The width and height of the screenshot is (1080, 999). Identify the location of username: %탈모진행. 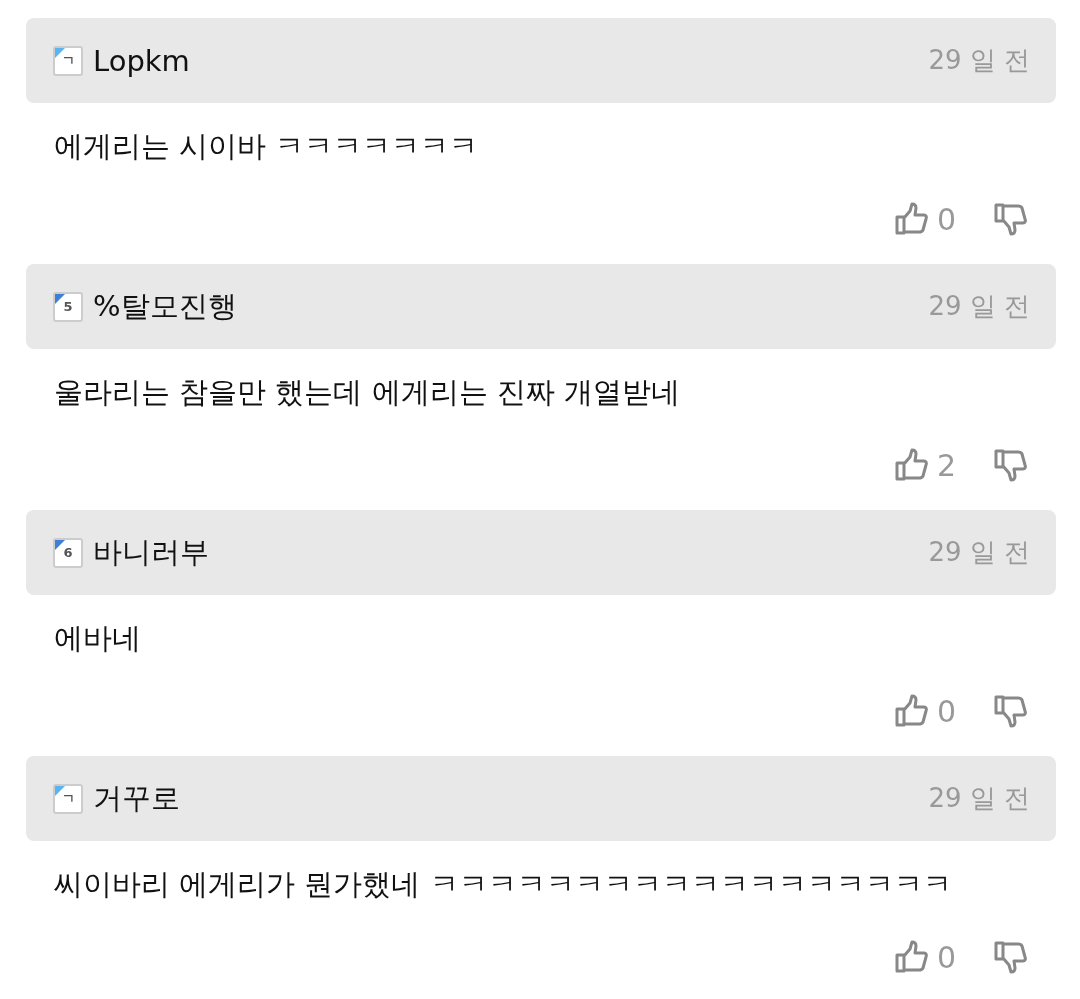
(165, 306).